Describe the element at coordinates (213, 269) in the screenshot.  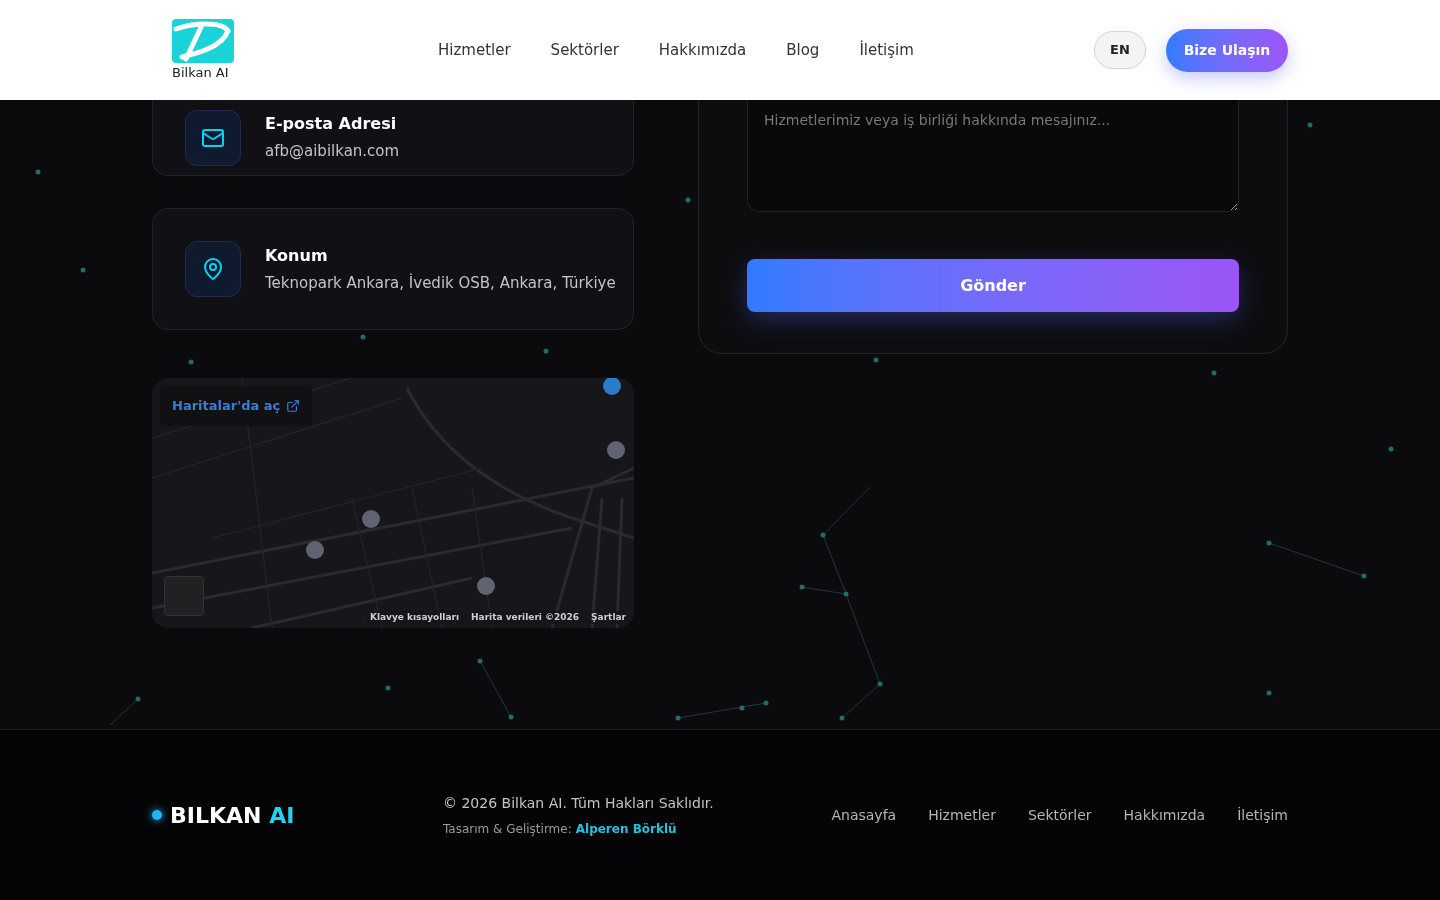
I see `map-pin-icon` at that location.